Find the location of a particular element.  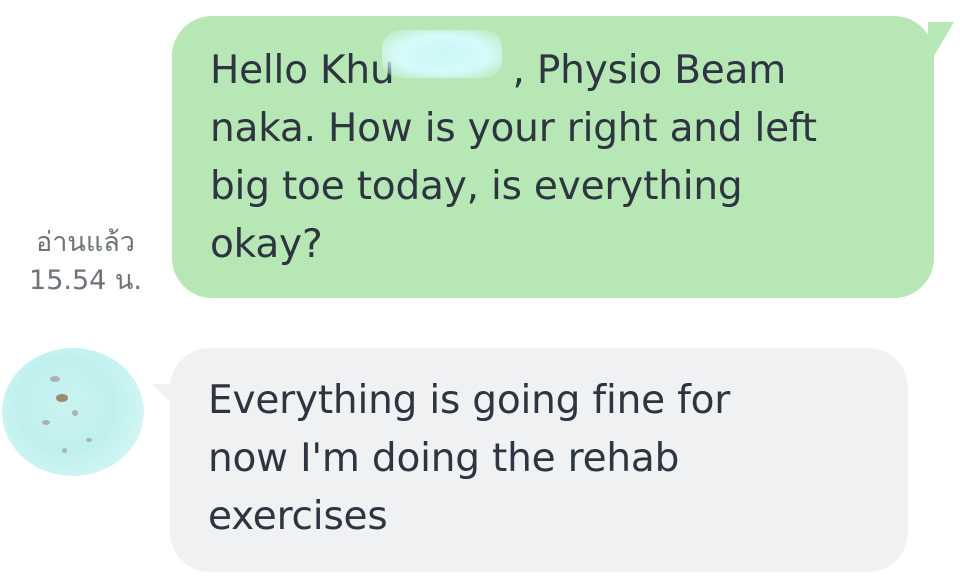

message-timestamp: 15.54 น. is located at coordinates (85, 280).